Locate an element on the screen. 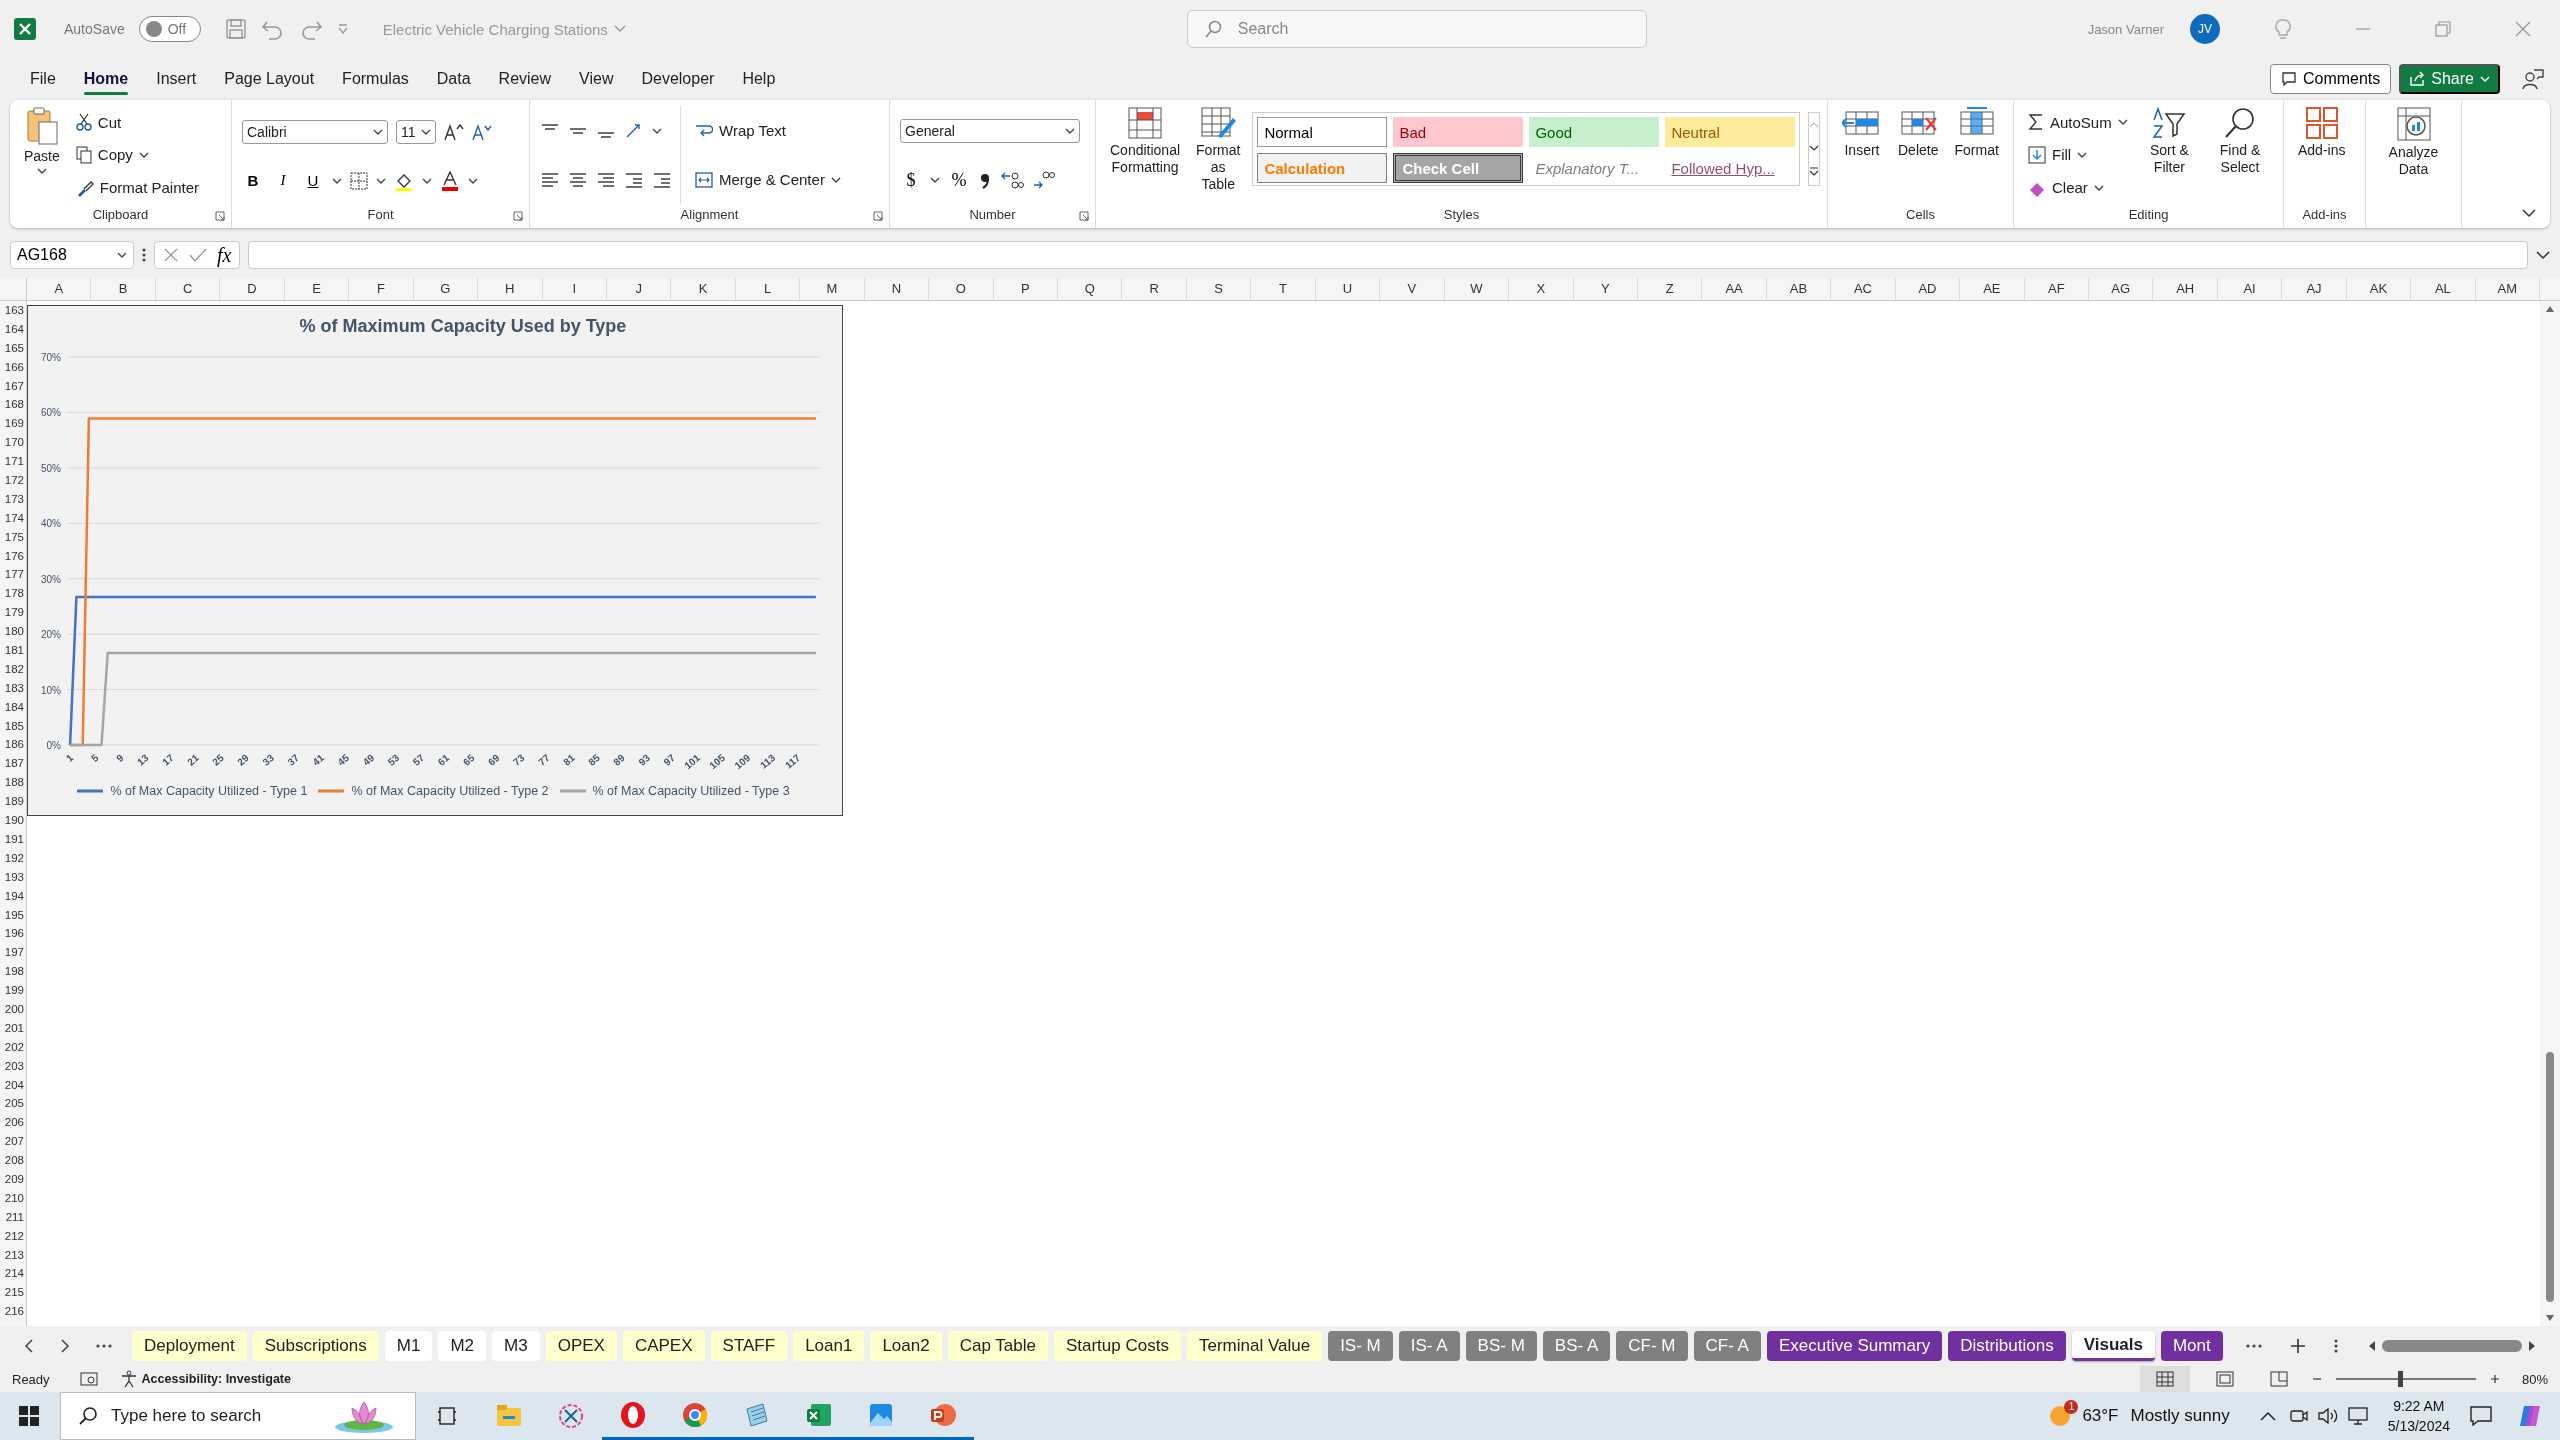 Image resolution: width=2560 pixels, height=1440 pixels. copy-button: Copy is located at coordinates (137, 155).